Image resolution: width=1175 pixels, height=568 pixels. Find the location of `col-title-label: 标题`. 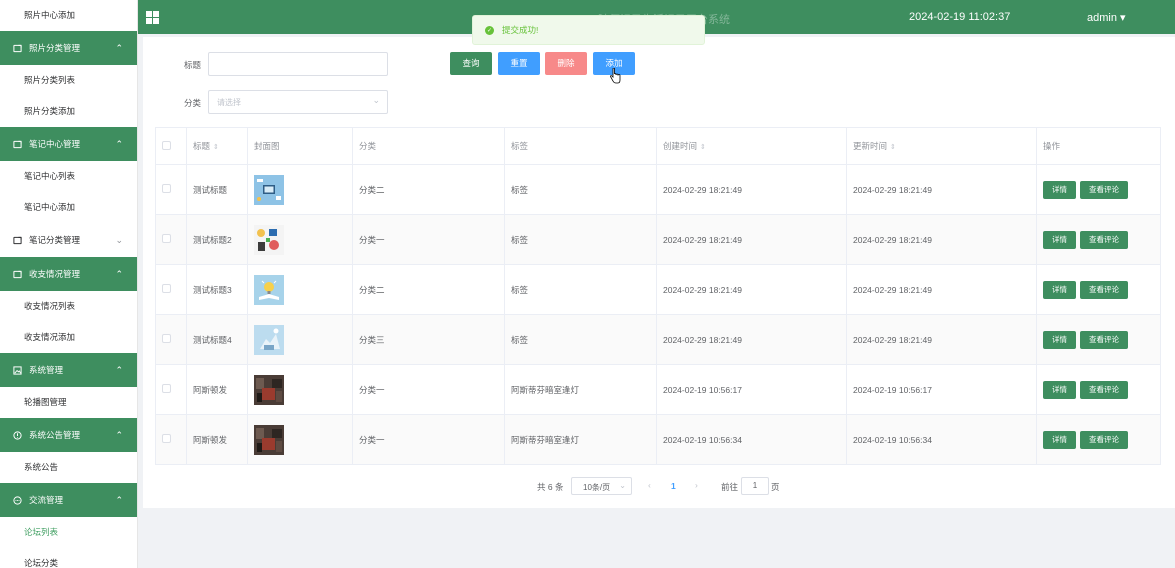

col-title-label: 标题 is located at coordinates (202, 146).